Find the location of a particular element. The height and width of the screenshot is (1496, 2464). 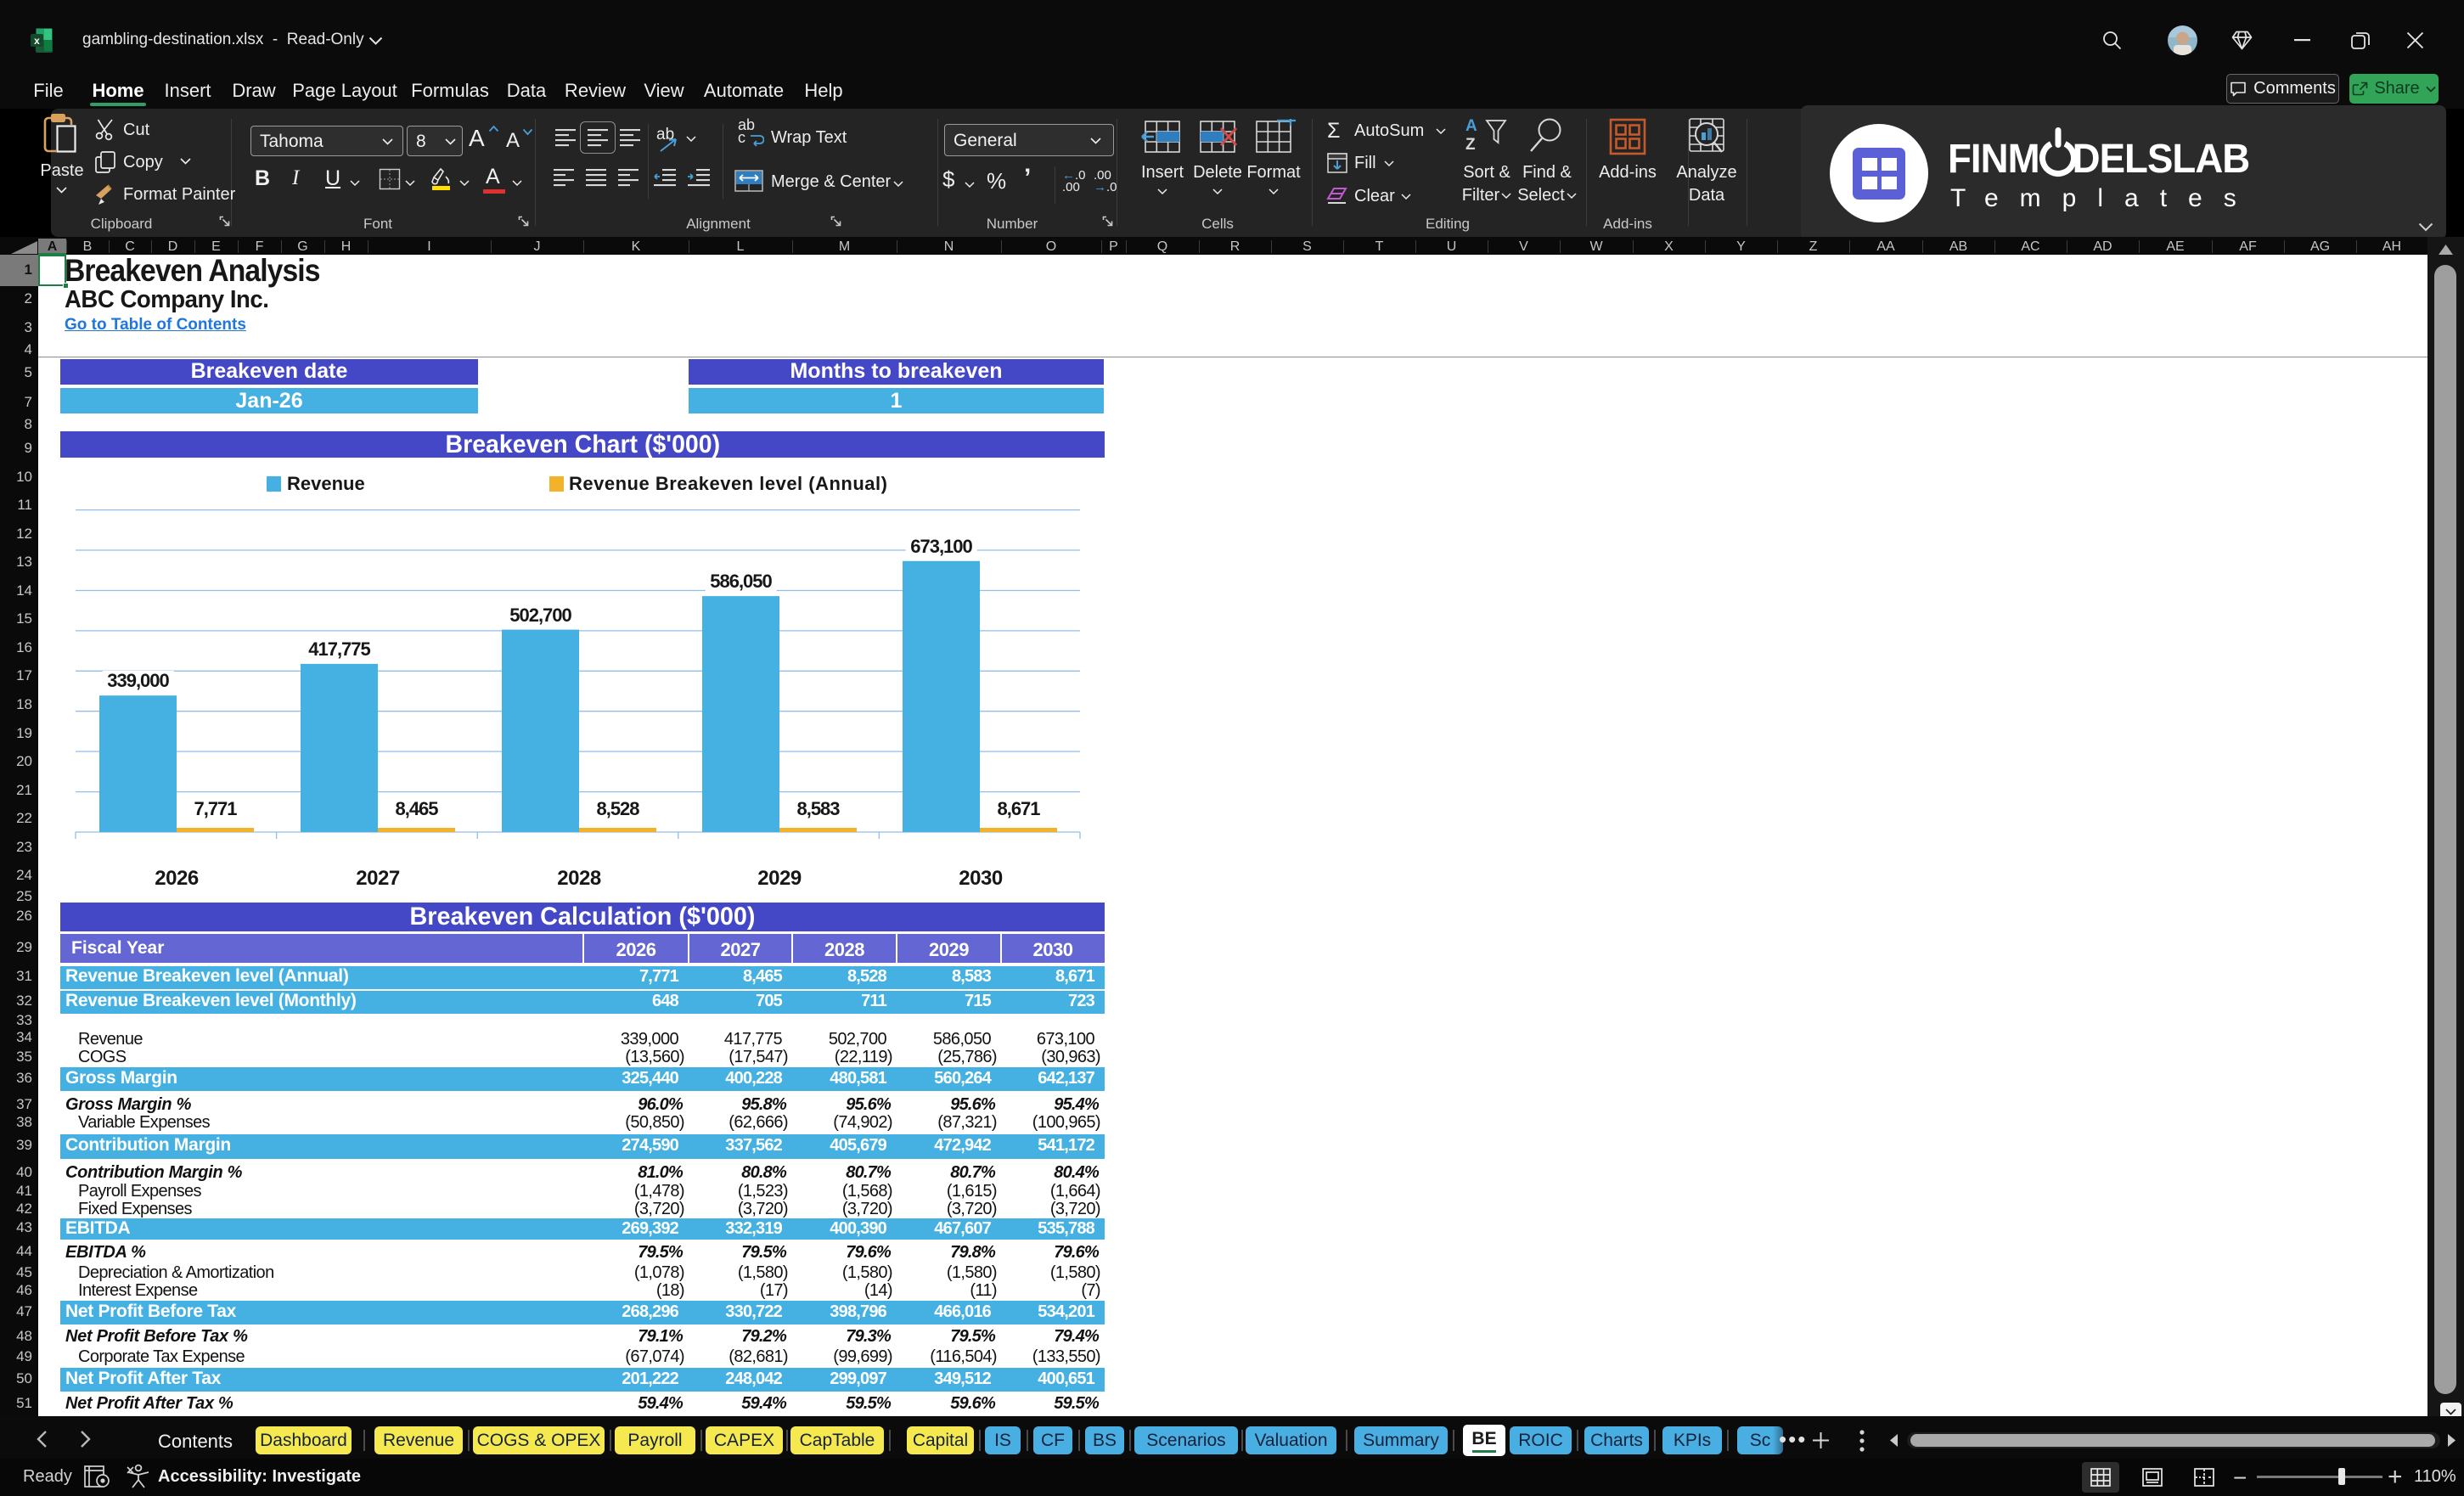

svg-text: A is located at coordinates (1471, 126).